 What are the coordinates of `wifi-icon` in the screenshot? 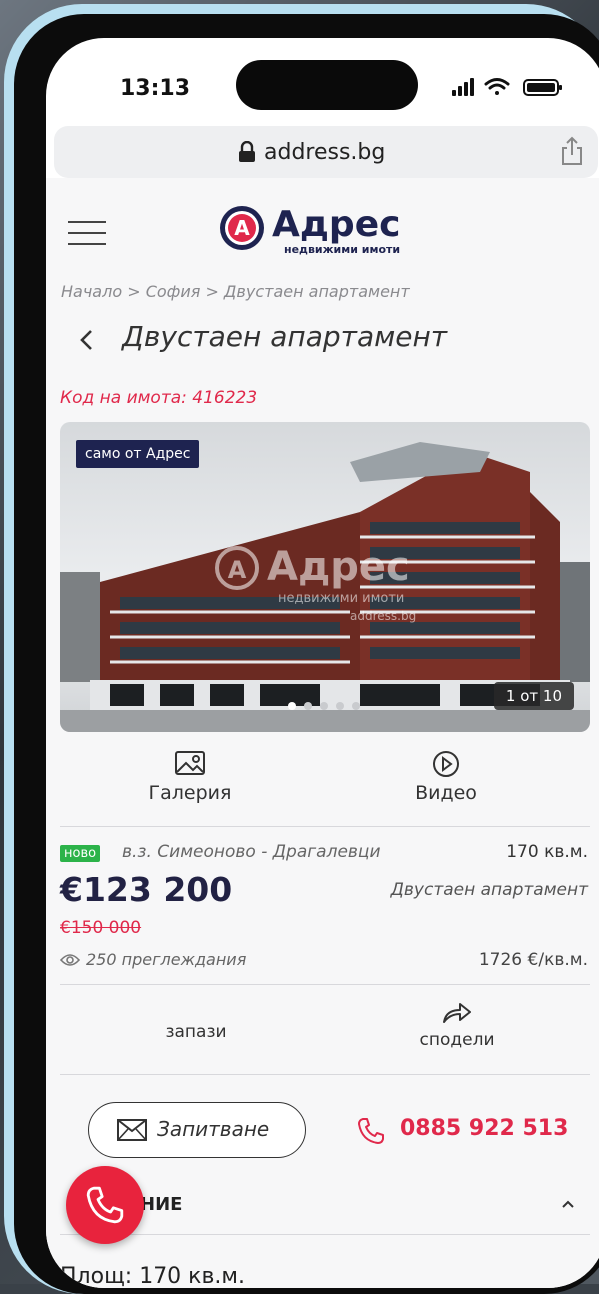 It's located at (497, 86).